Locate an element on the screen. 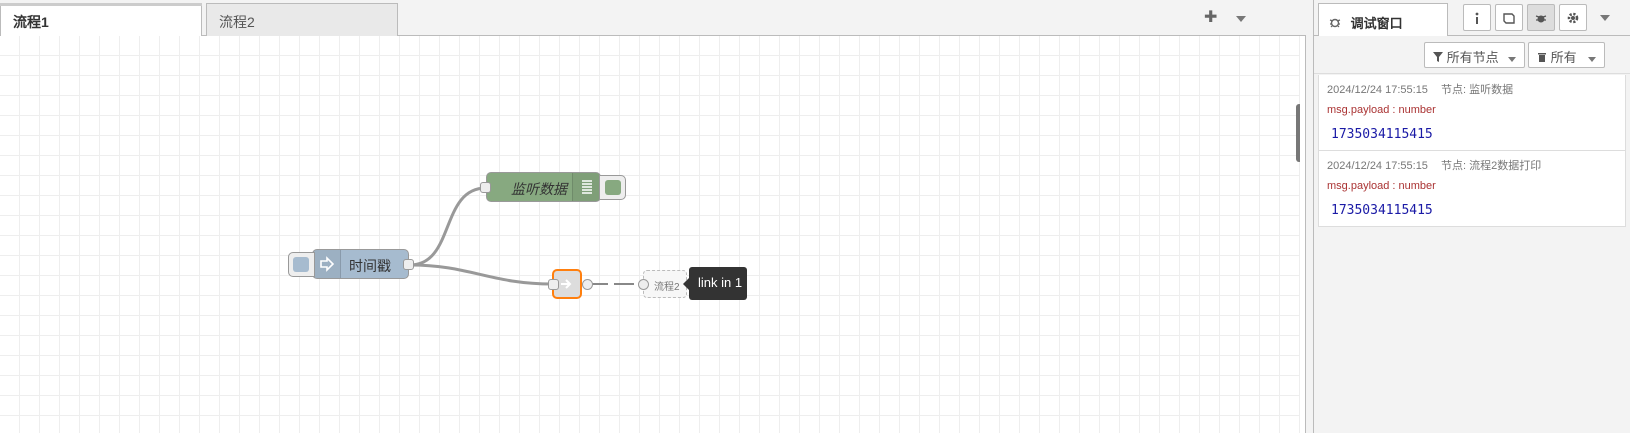  debug-node-label: 监听数据 is located at coordinates (539, 189).